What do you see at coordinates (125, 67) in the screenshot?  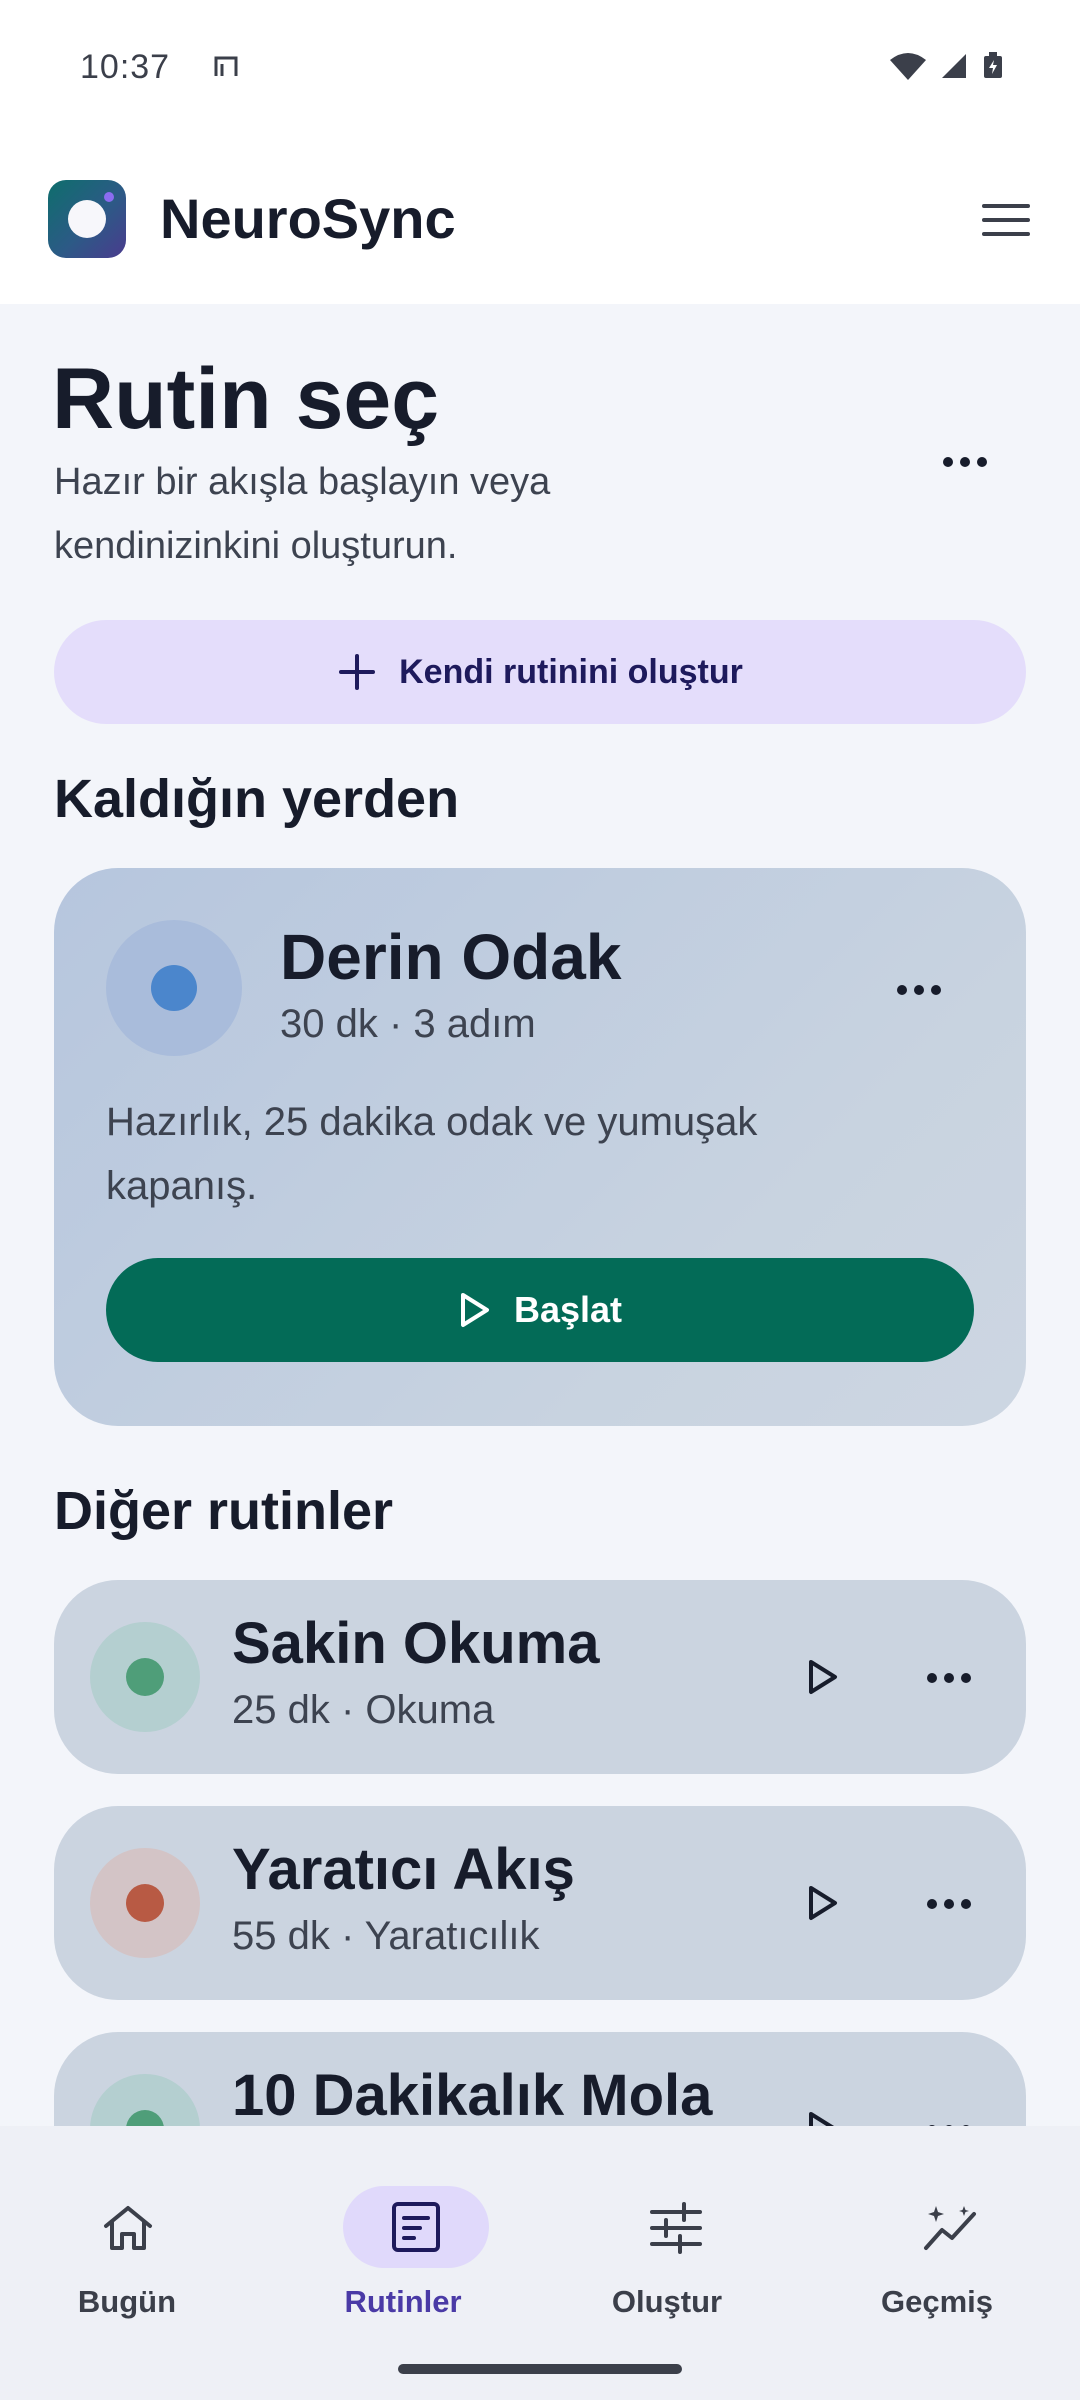 I see `status-time: 10:37` at bounding box center [125, 67].